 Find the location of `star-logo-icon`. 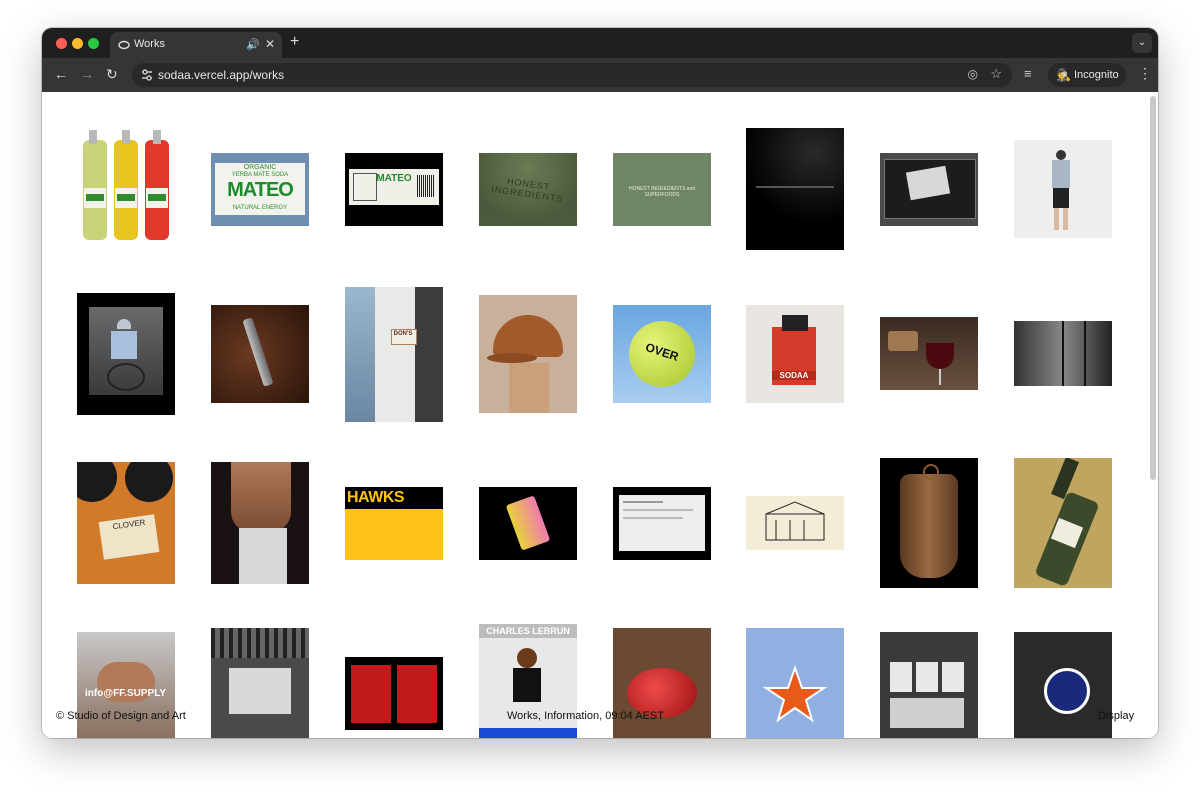

star-logo-icon is located at coordinates (795, 693).